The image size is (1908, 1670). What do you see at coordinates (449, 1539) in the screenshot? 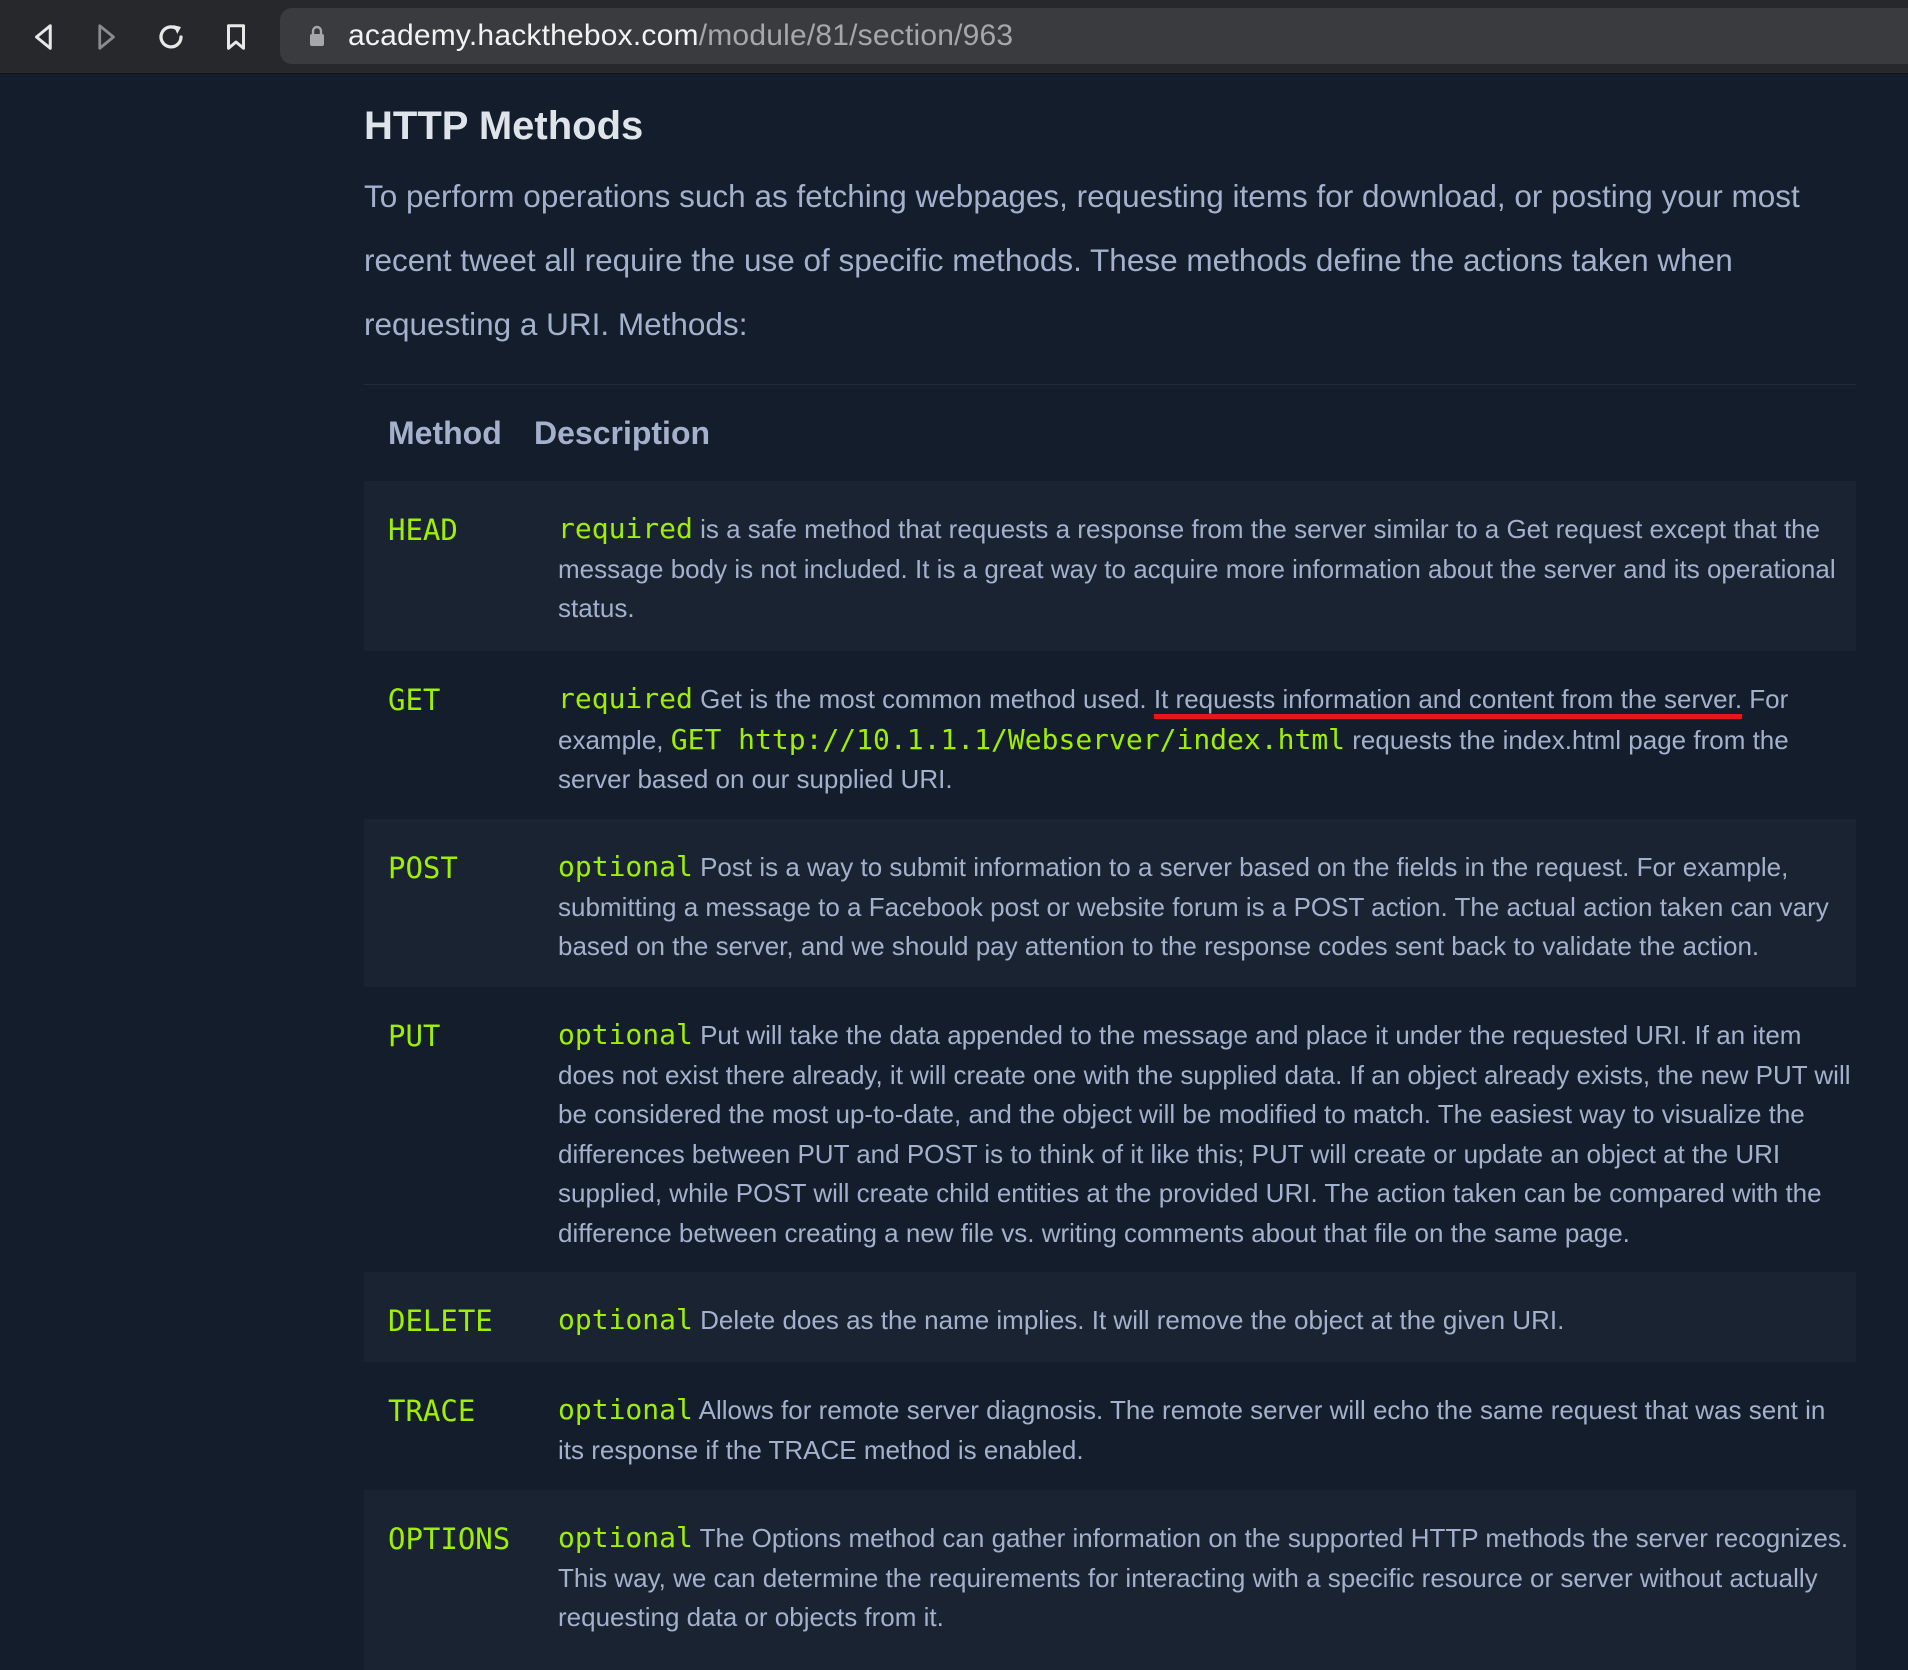
I see `method-name: OPTIONS` at bounding box center [449, 1539].